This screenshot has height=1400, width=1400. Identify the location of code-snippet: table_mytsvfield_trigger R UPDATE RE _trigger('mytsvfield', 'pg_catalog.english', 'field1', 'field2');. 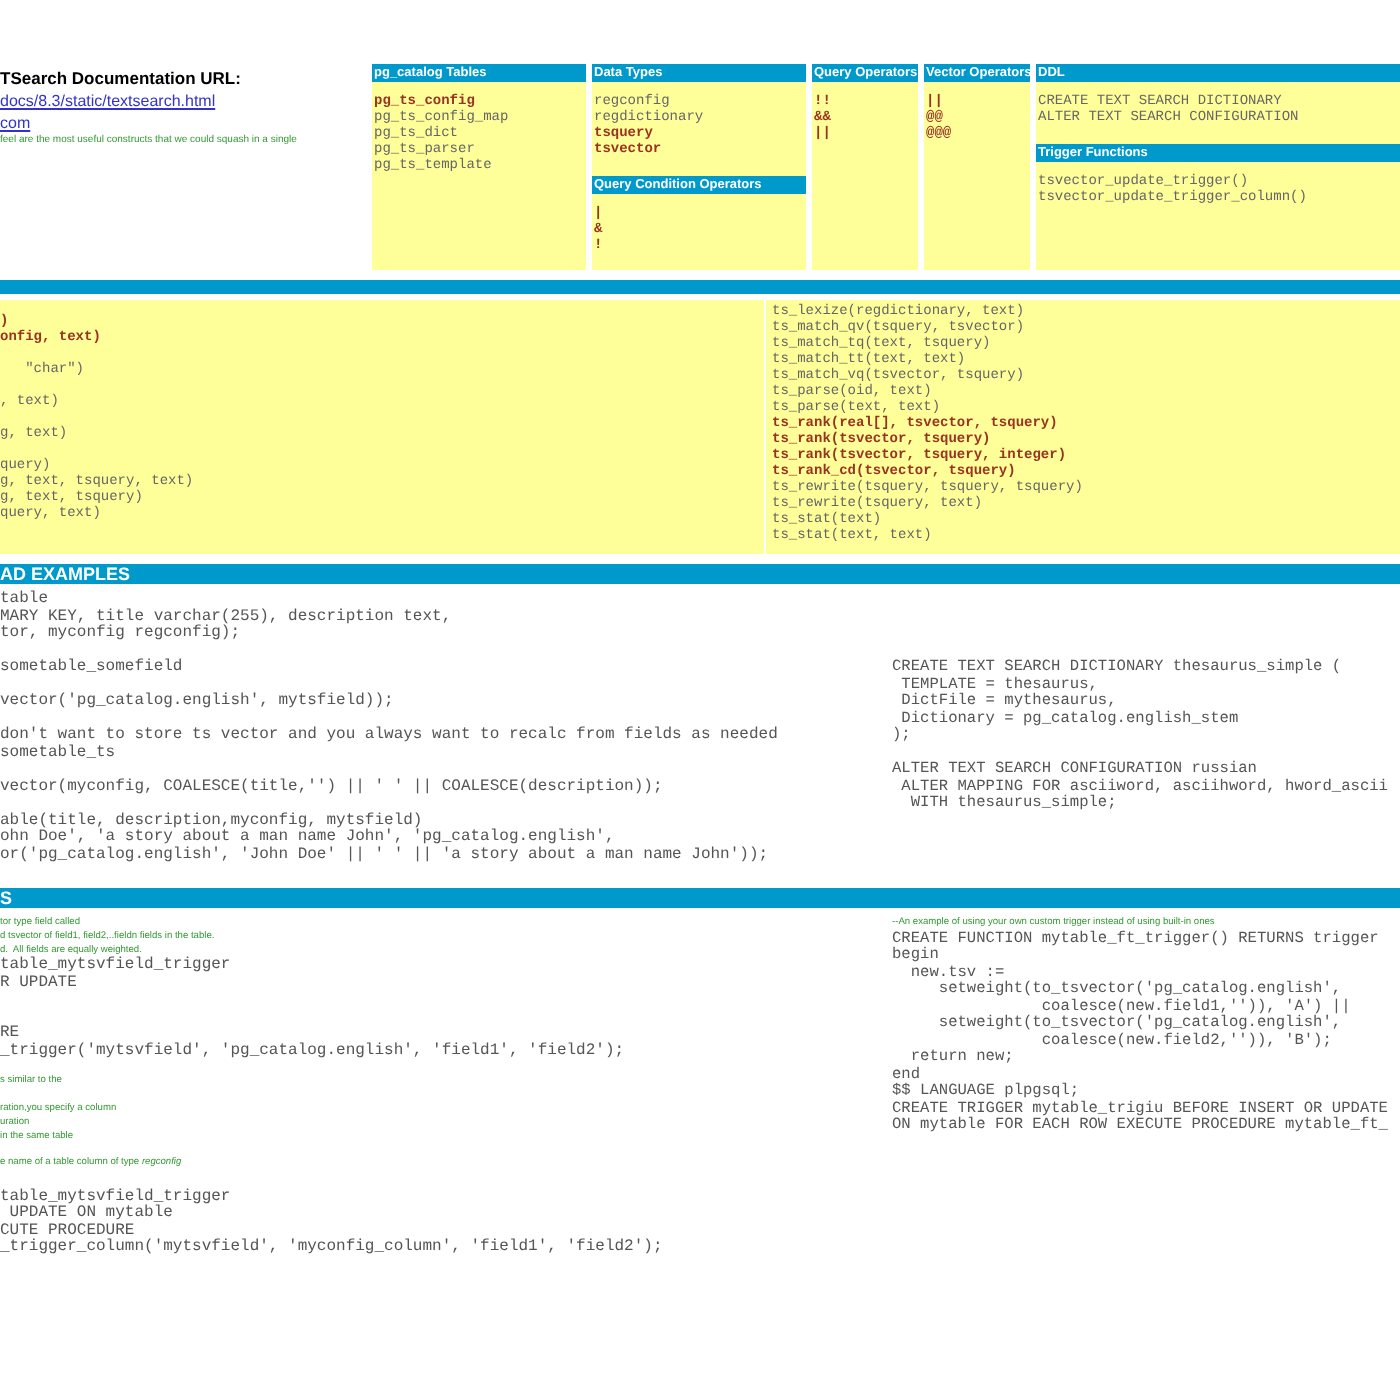
(313, 1009).